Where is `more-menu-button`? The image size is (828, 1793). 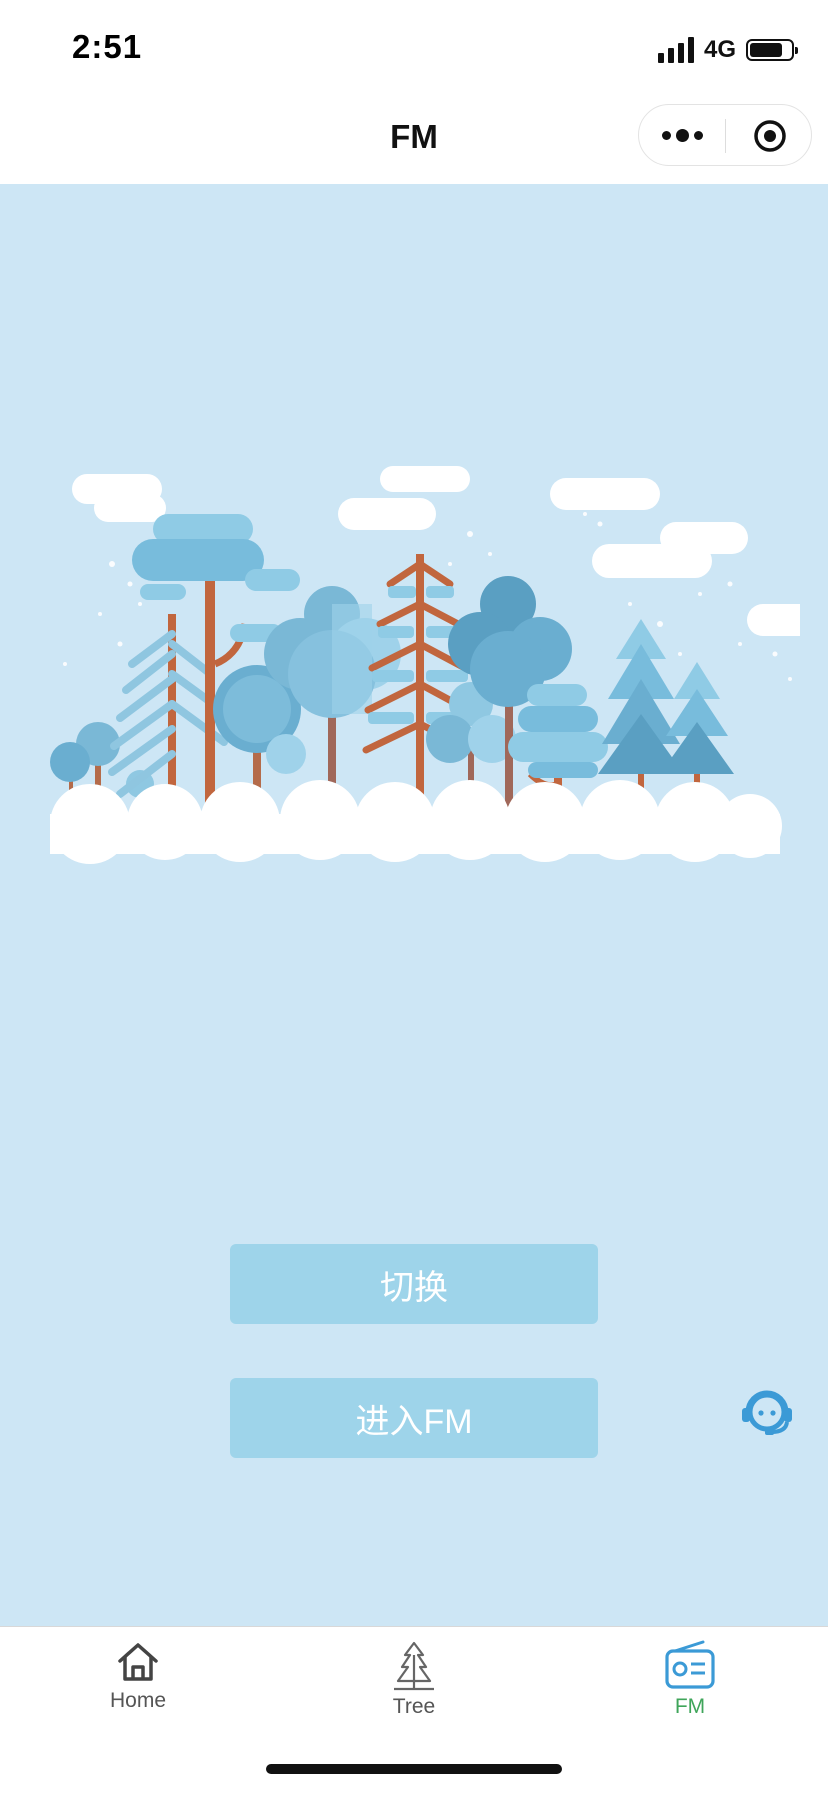 more-menu-button is located at coordinates (682, 135).